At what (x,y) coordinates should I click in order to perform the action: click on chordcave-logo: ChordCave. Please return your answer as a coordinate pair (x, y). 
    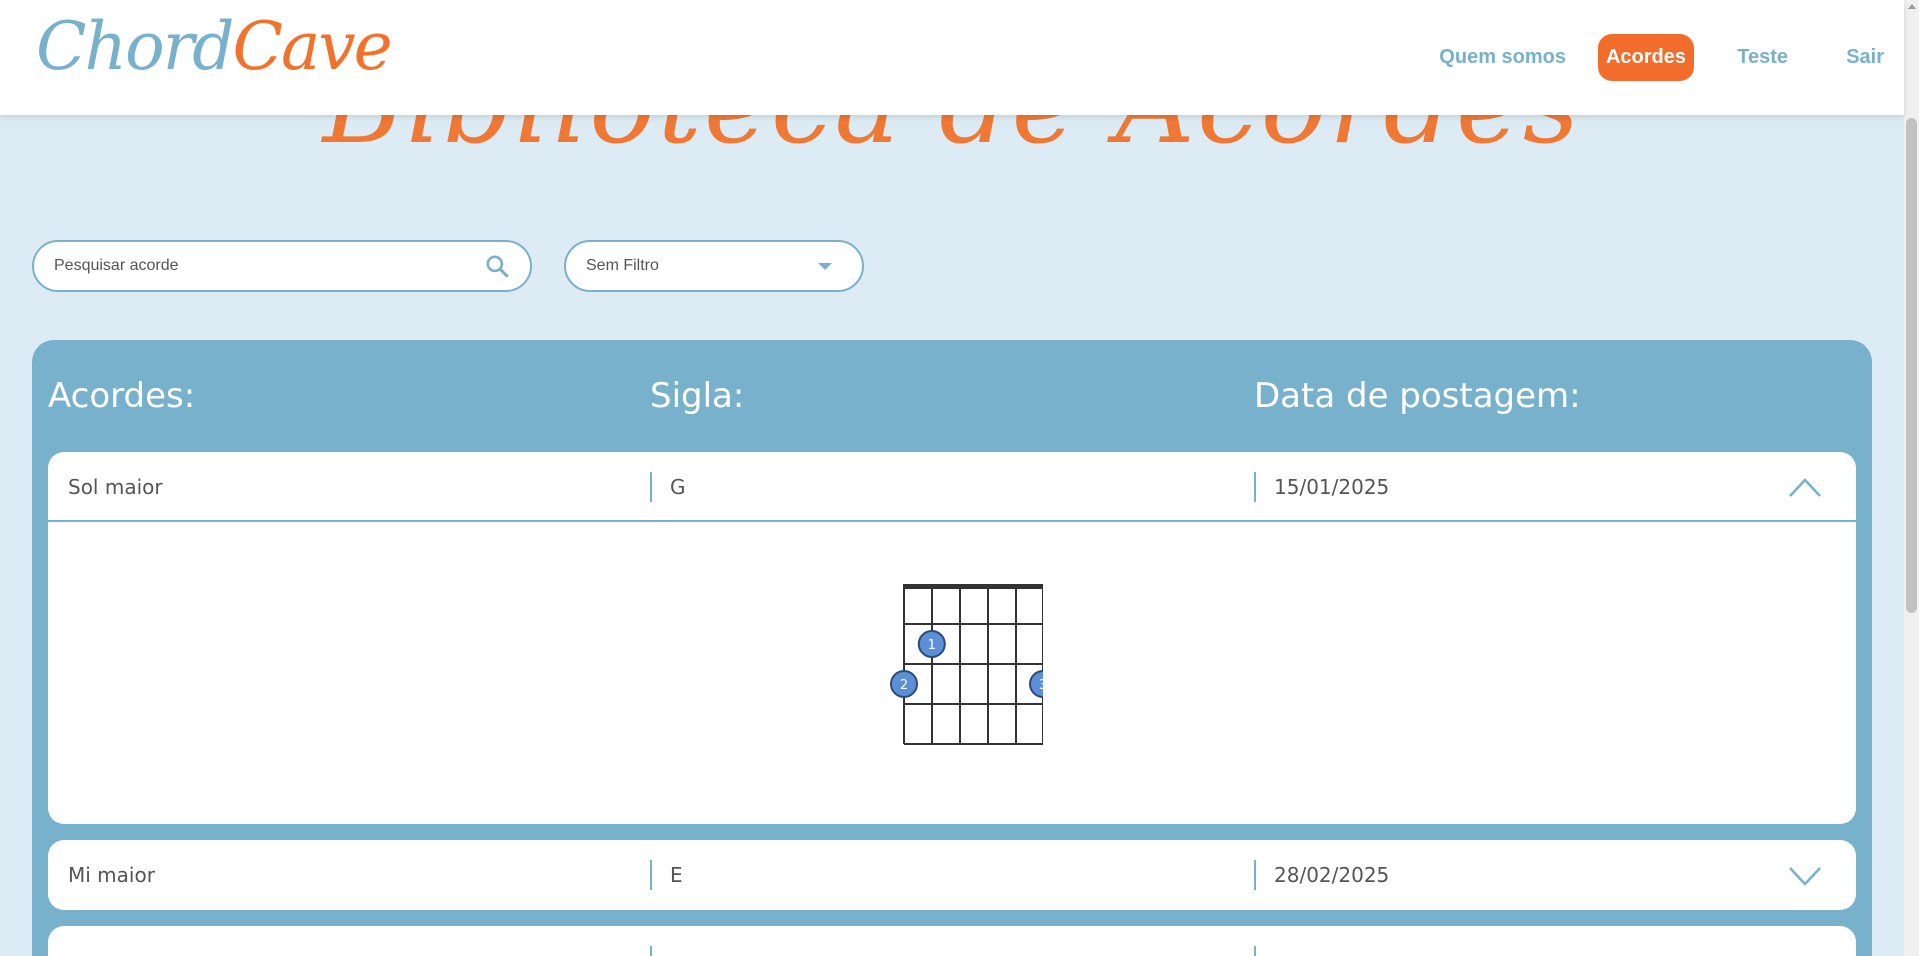
    Looking at the image, I should click on (214, 47).